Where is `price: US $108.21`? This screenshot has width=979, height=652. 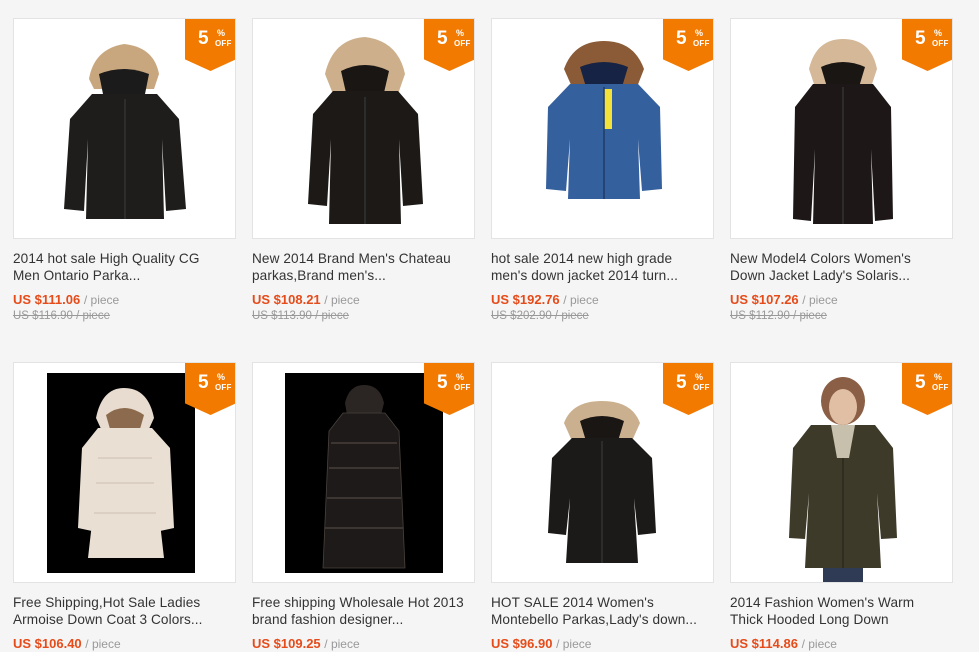
price: US $108.21 is located at coordinates (286, 299).